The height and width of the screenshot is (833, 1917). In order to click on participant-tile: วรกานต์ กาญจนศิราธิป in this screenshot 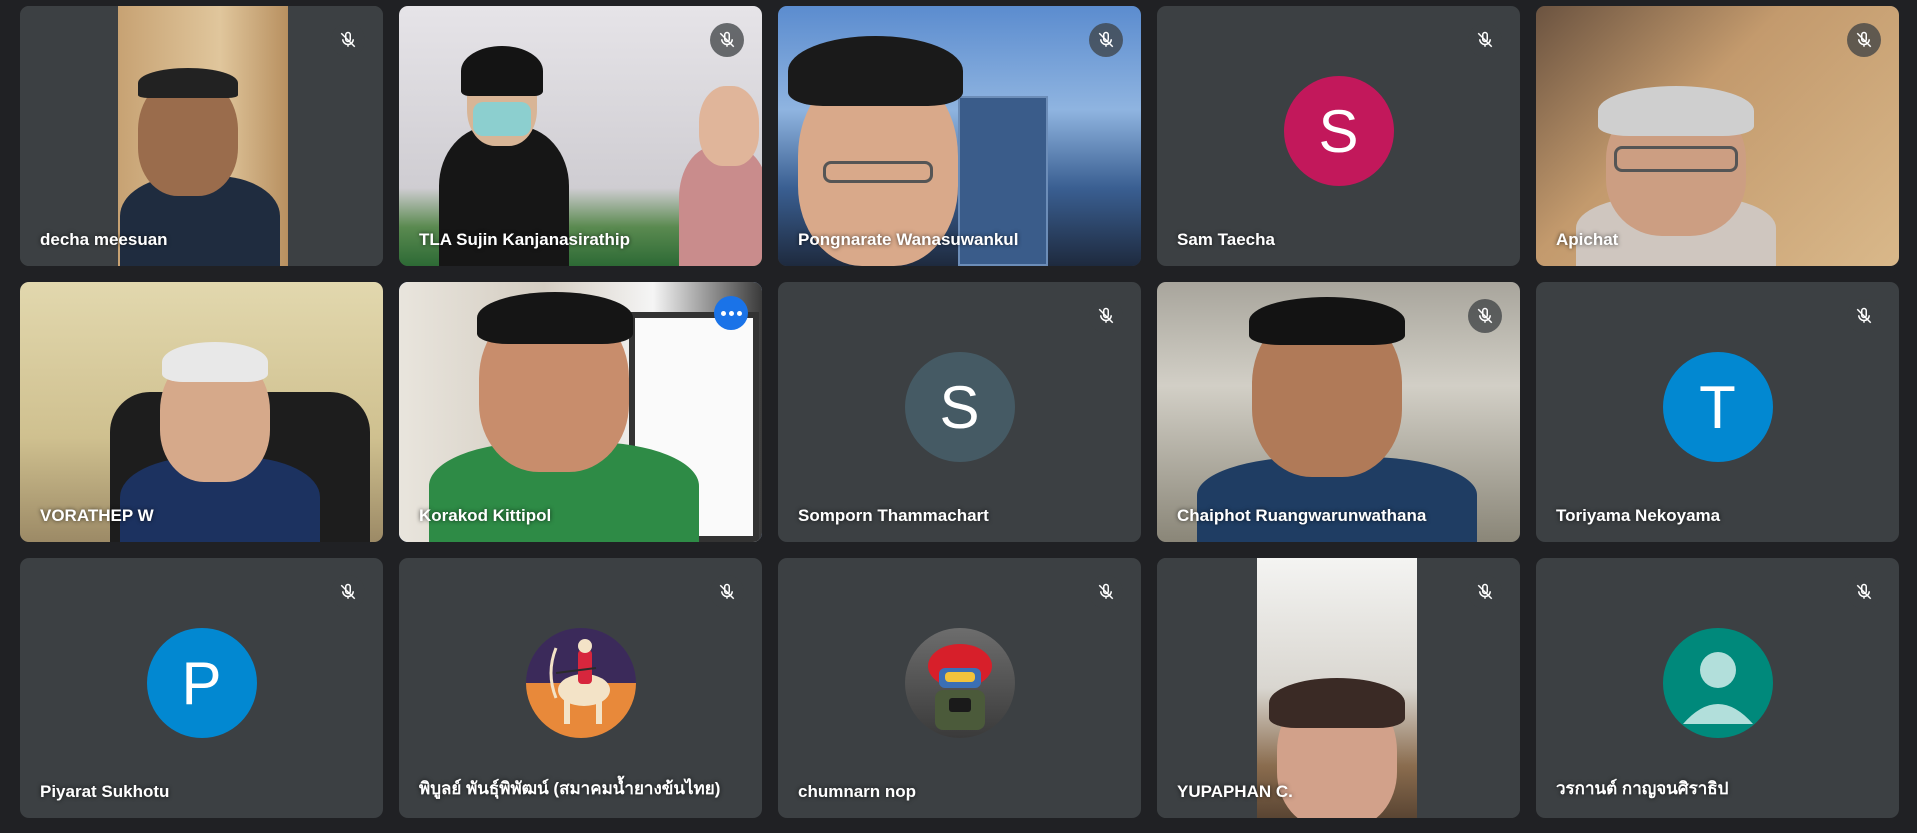, I will do `click(1717, 688)`.